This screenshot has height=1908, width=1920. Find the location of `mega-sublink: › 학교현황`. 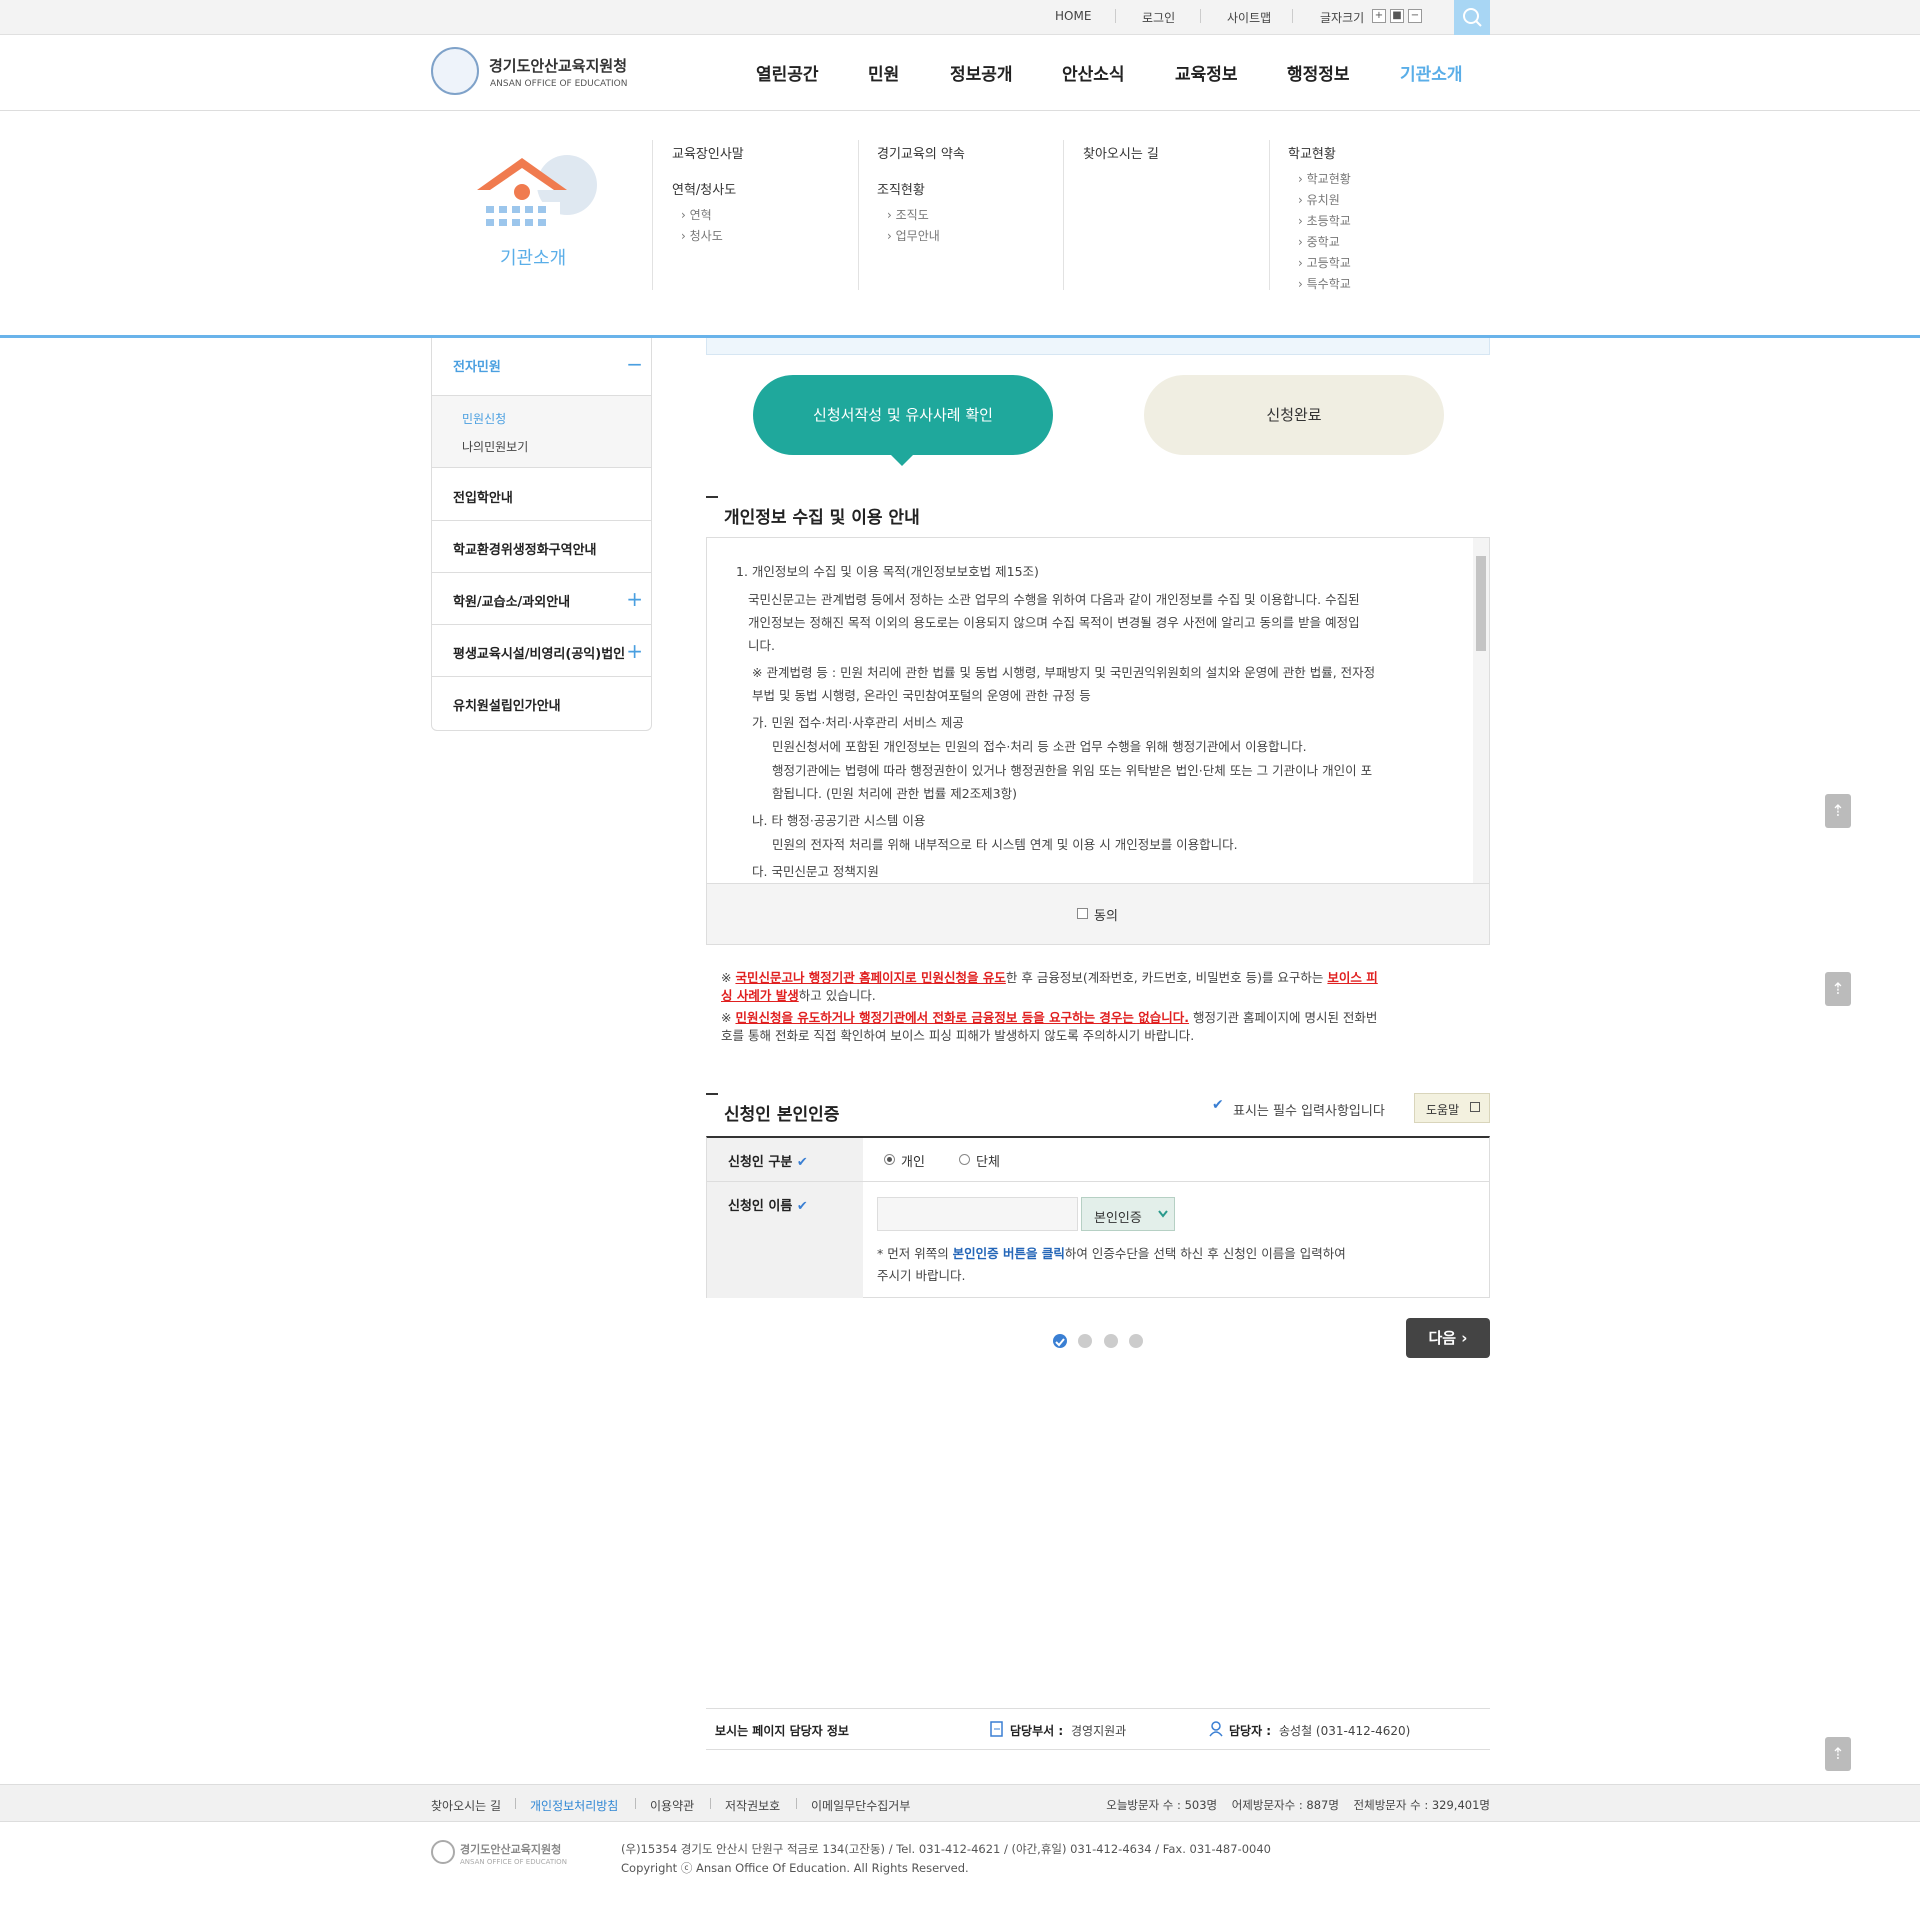

mega-sublink: › 학교현황 is located at coordinates (1324, 178).